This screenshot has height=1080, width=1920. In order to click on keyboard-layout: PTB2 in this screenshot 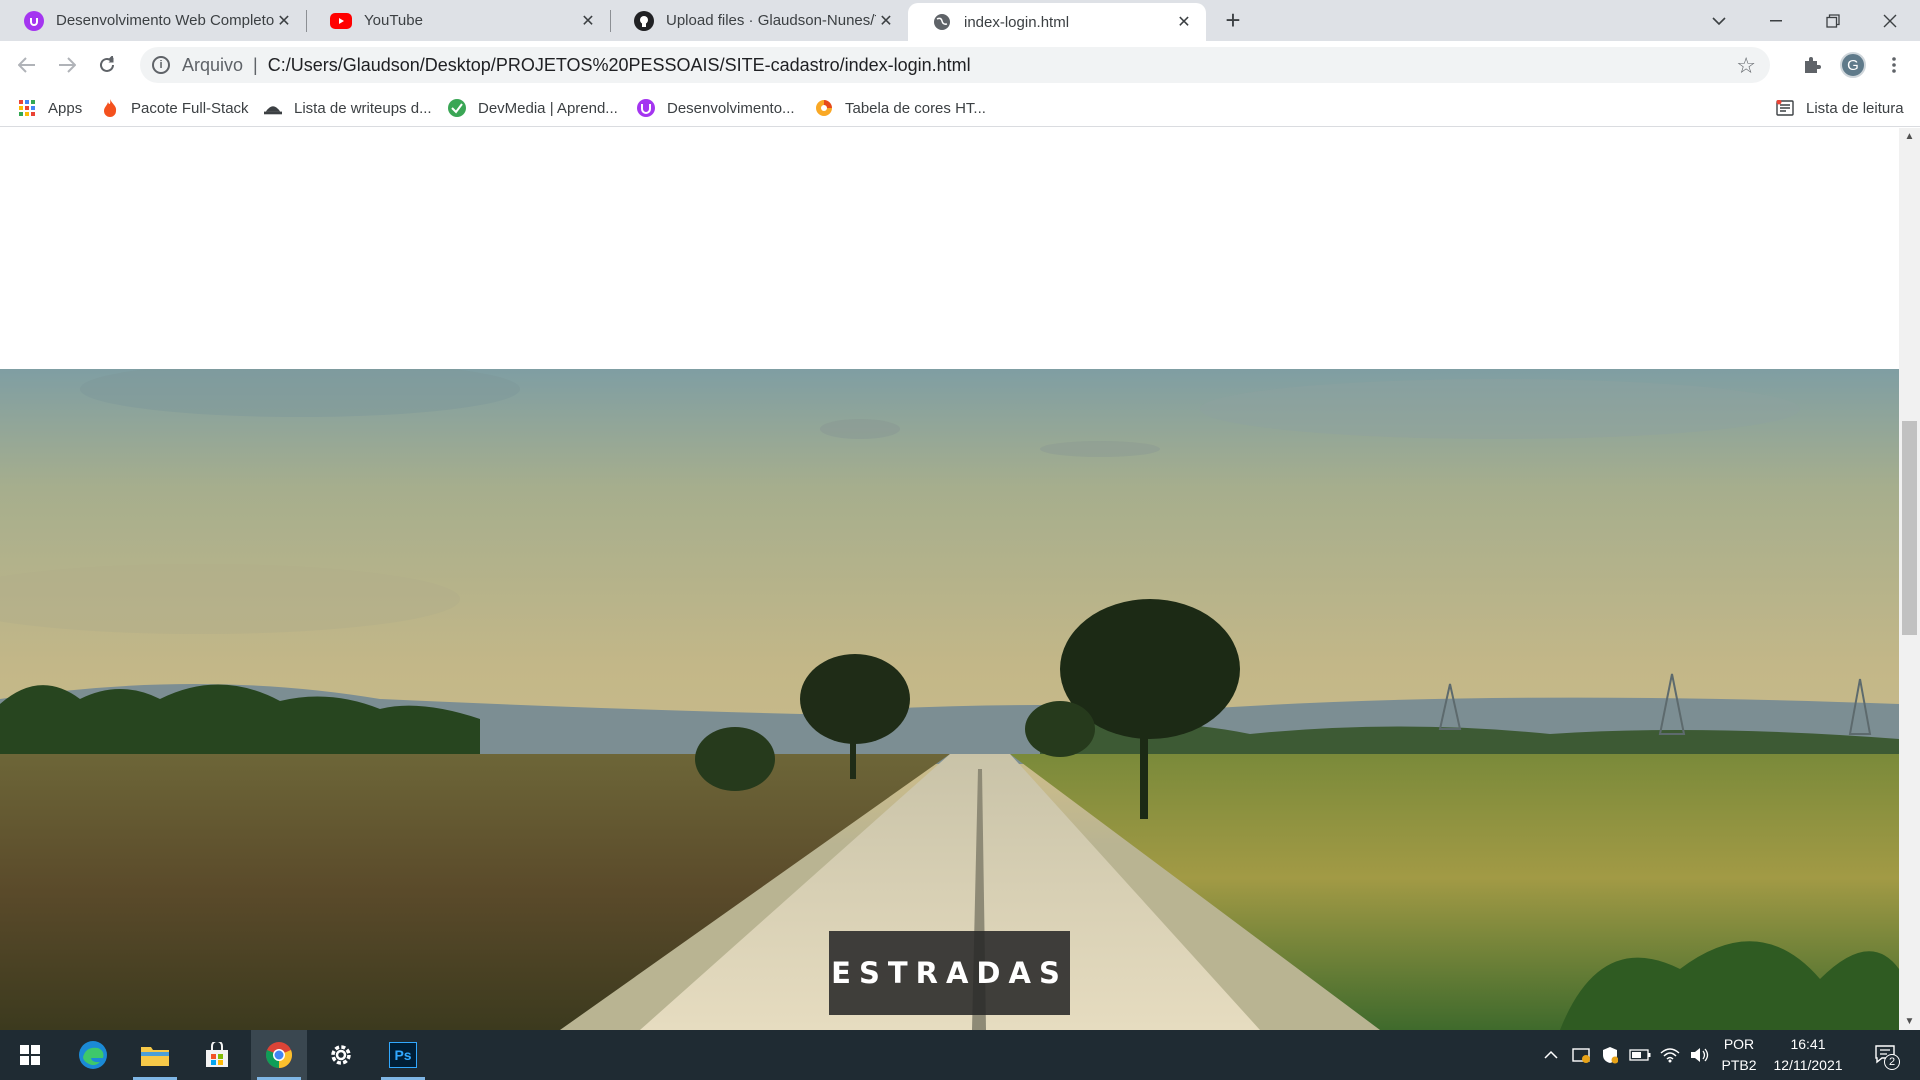, I will do `click(1739, 1065)`.